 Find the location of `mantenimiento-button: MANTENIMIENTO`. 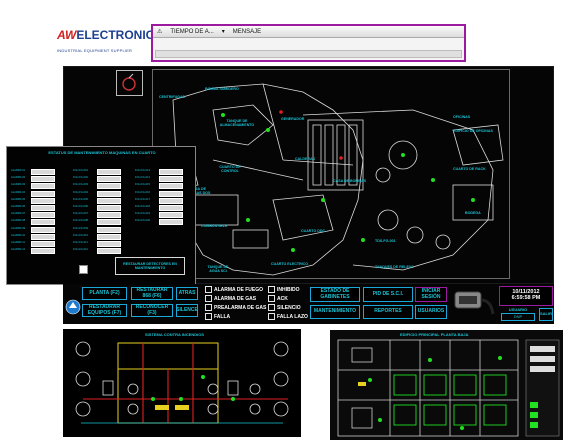

mantenimiento-button: MANTENIMIENTO is located at coordinates (335, 312).